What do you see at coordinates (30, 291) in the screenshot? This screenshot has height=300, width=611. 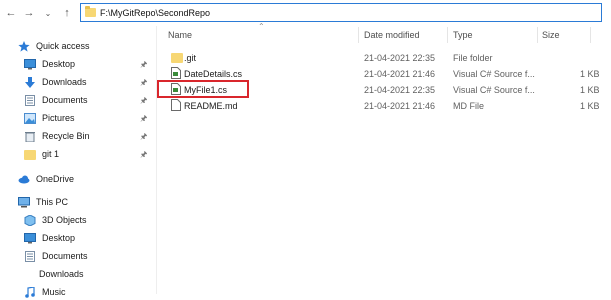 I see `music-icon` at bounding box center [30, 291].